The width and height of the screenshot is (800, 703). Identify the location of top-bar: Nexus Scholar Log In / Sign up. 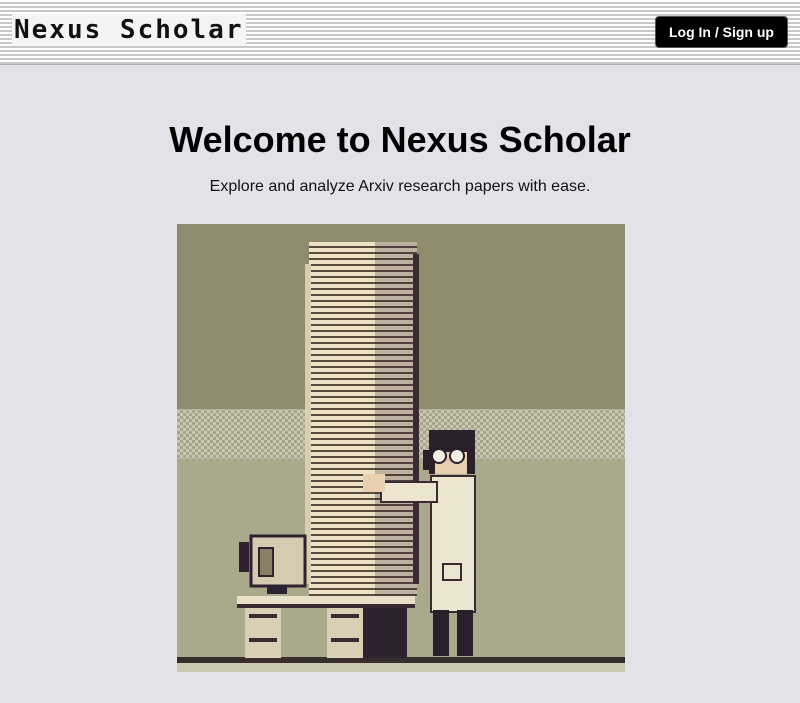
(400, 32).